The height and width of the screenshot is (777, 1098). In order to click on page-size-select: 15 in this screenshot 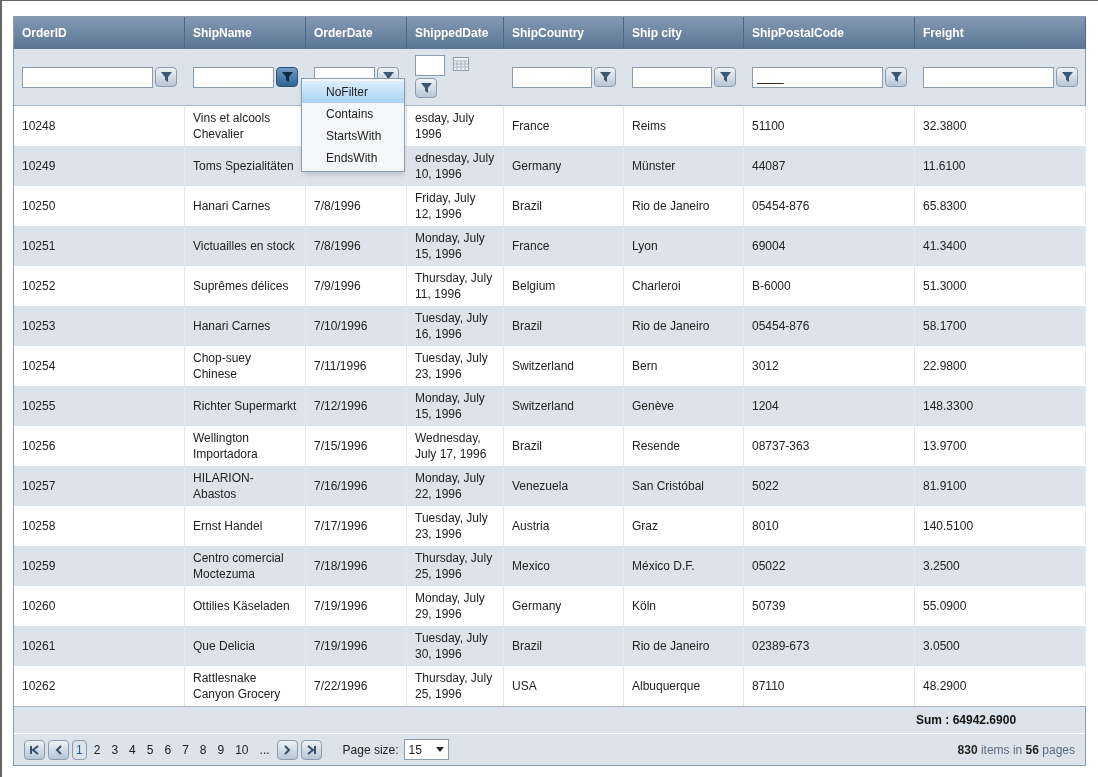, I will do `click(426, 749)`.